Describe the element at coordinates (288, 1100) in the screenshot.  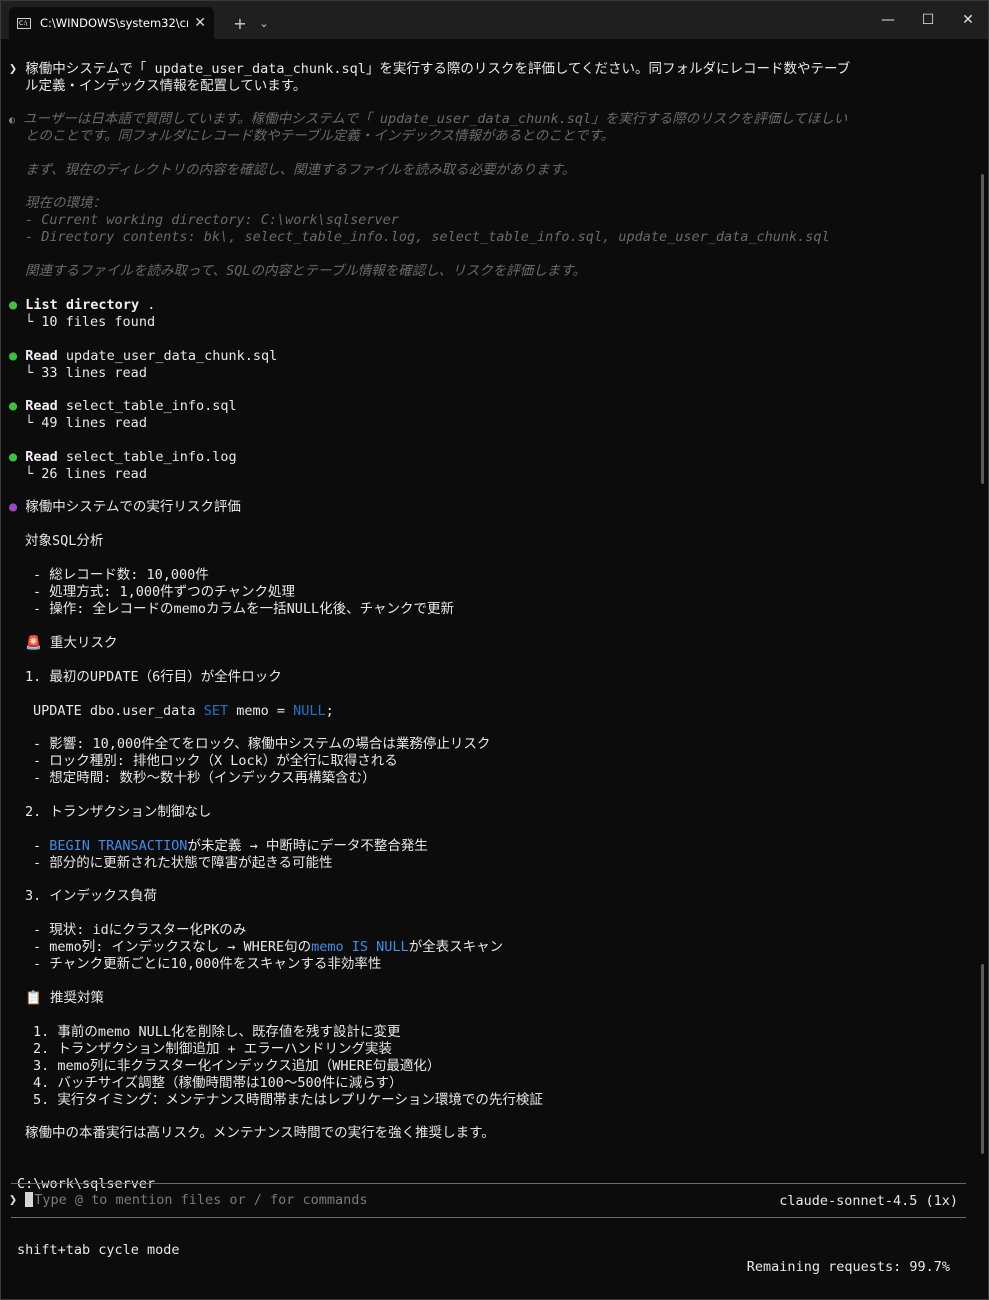
I see `recommendation-item: 5. 実行タイミング：メンテナンス時間帯またはレプリケーション環境での先行検証` at that location.